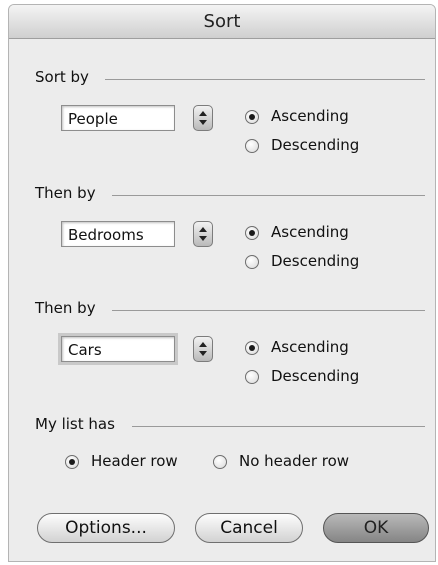 Image resolution: width=438 pixels, height=565 pixels. What do you see at coordinates (134, 461) in the screenshot?
I see `header-row-label: Header row` at bounding box center [134, 461].